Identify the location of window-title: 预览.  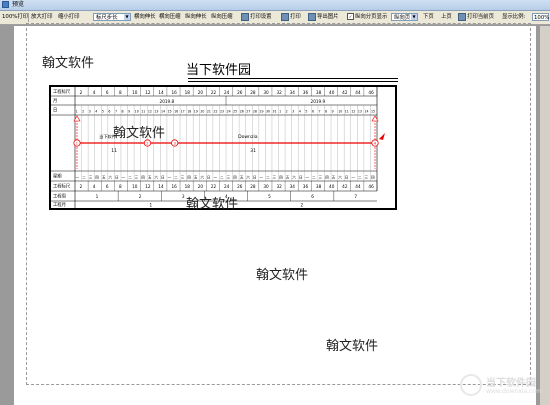
(18, 4).